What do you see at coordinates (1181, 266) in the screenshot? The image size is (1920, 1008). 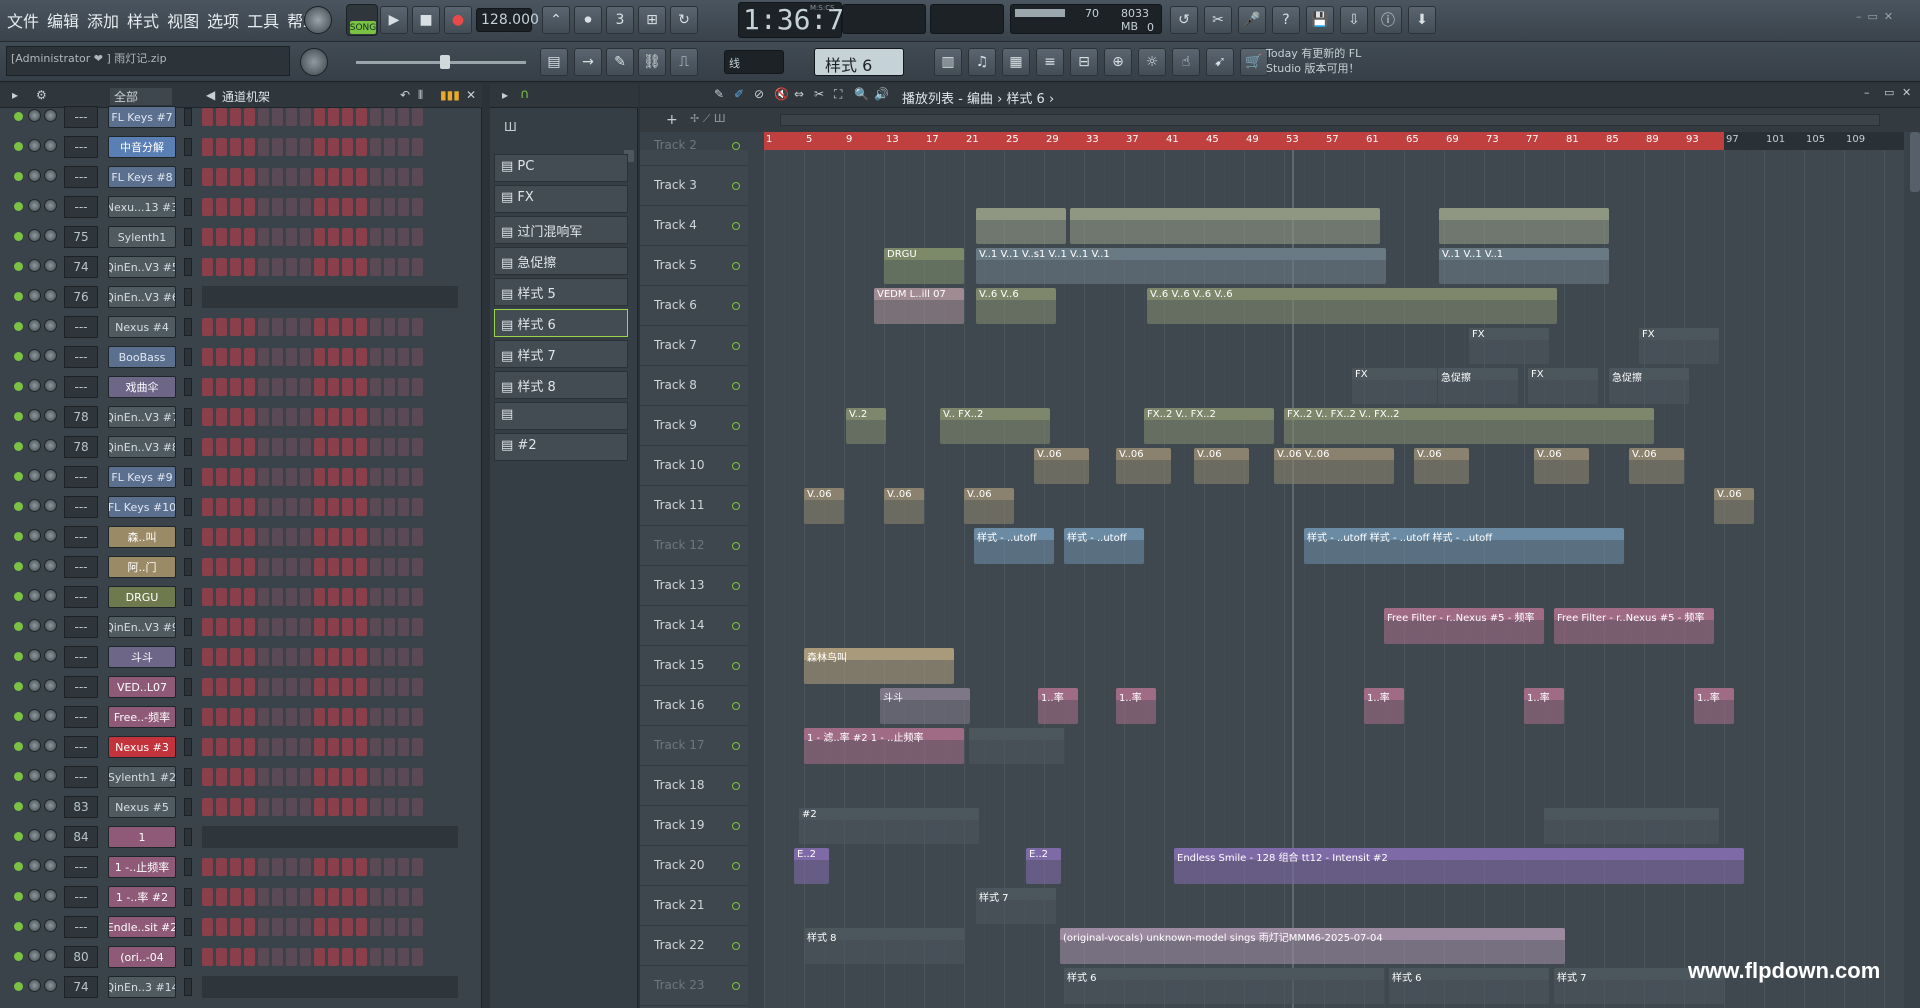 I see `playlist-clip: V..1 V..1 V..s1 V..1 V..1 V..1` at bounding box center [1181, 266].